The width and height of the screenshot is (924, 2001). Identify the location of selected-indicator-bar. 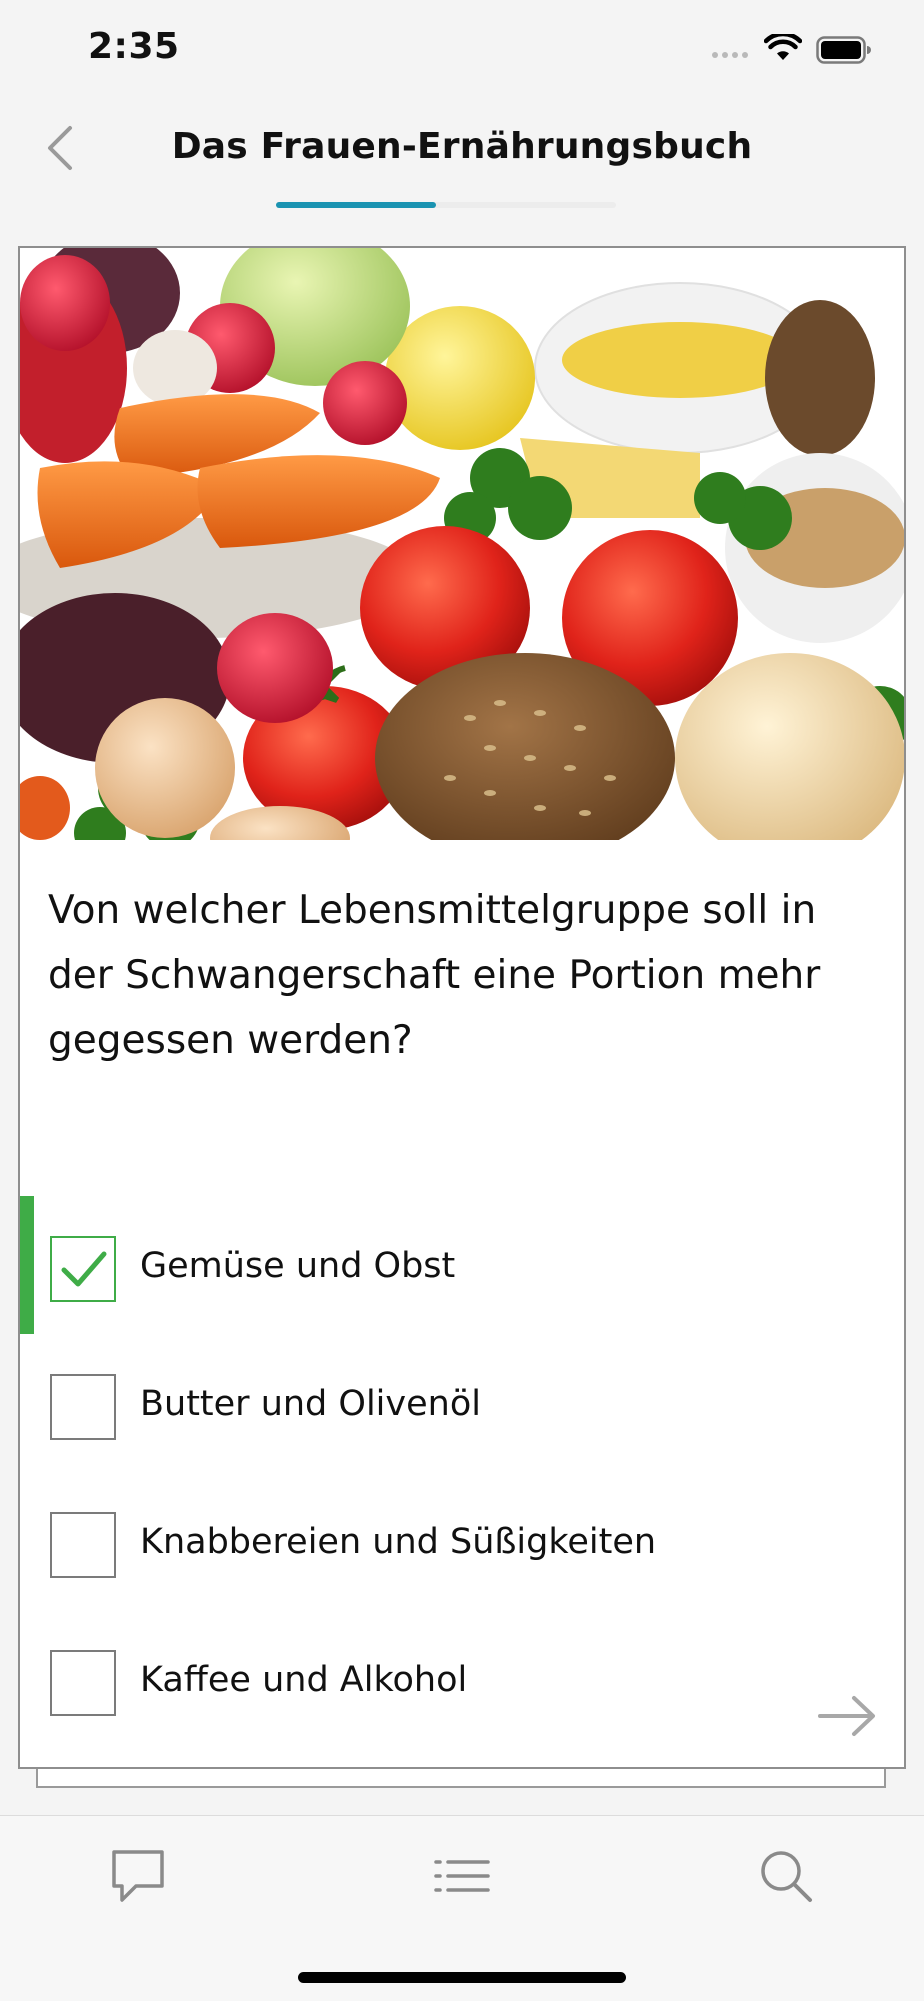
(27, 1265).